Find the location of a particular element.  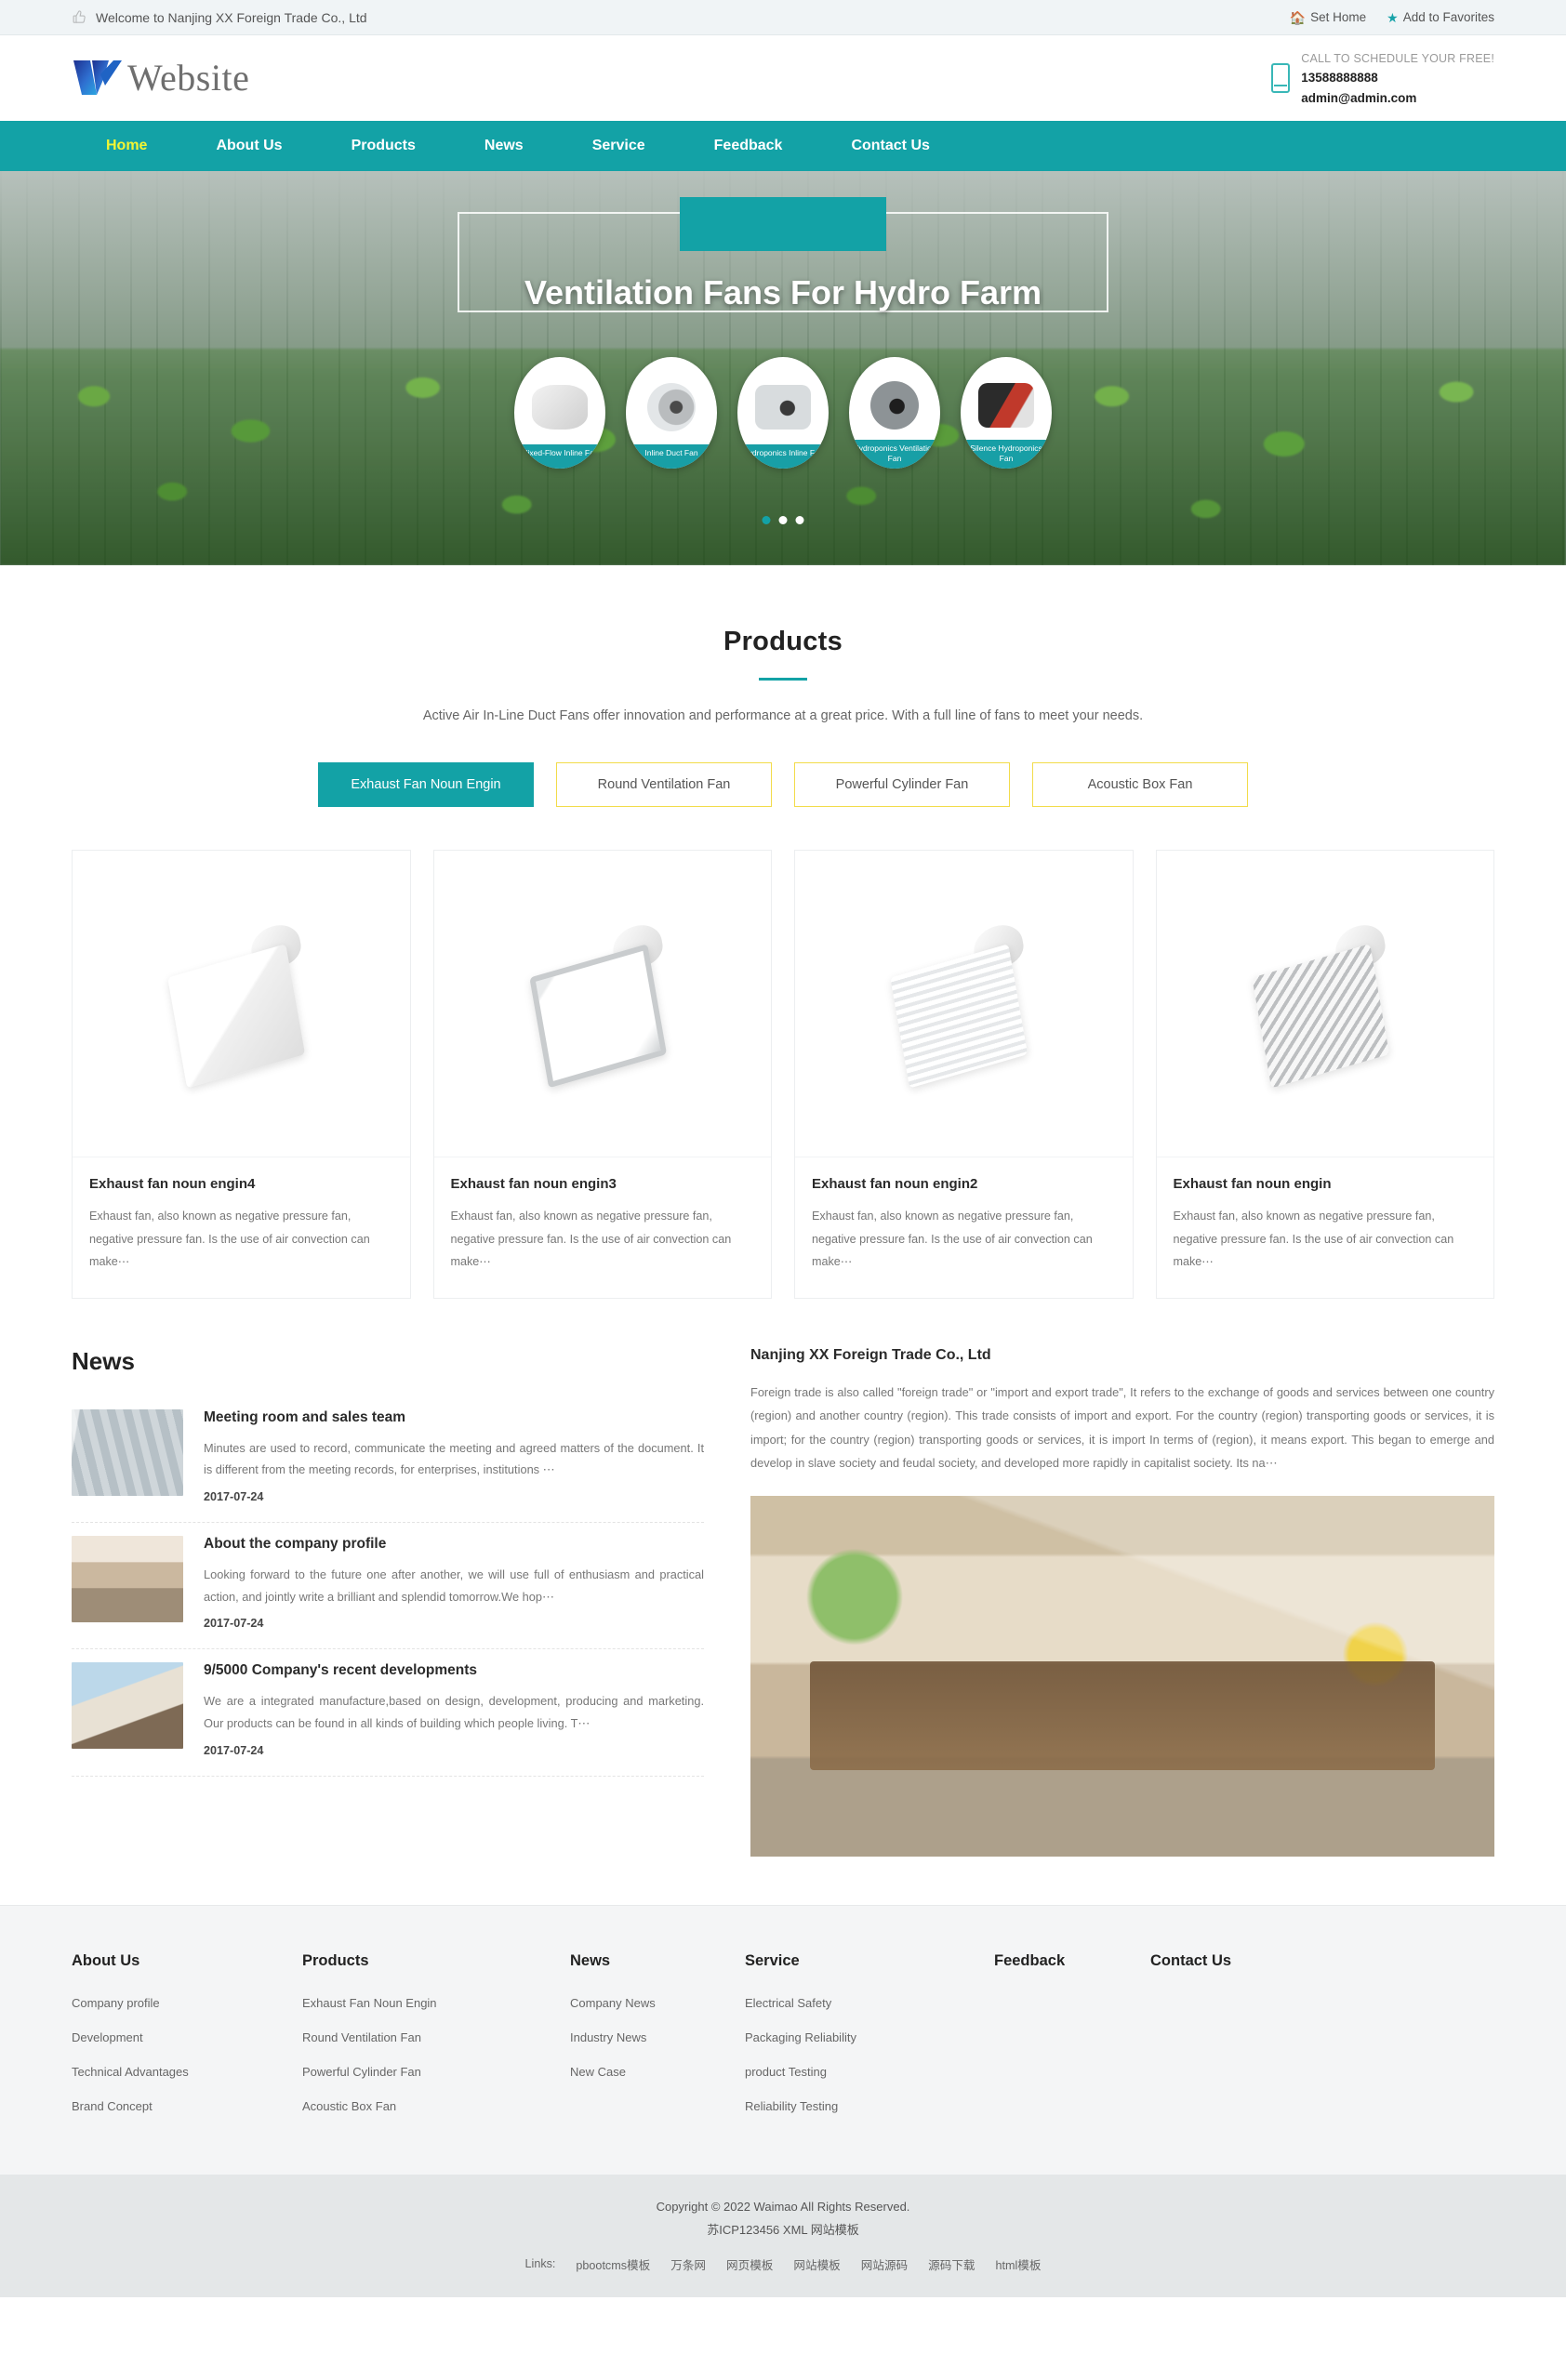

footer-link: Company News is located at coordinates (657, 2003).